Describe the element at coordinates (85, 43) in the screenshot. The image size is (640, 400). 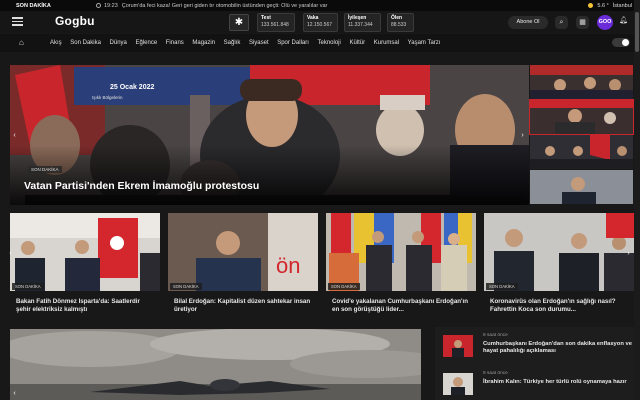
I see `nav-item-son-dakika: Son Dakika` at that location.